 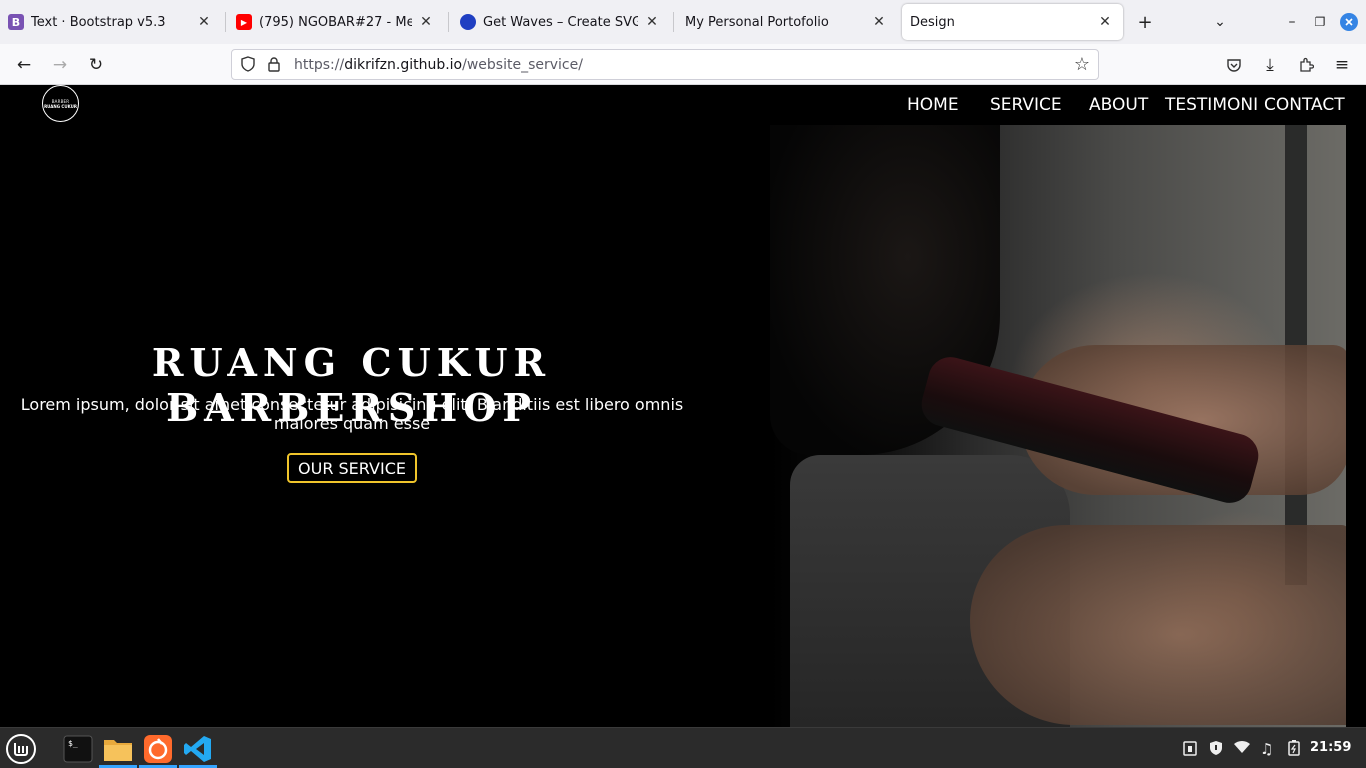 I want to click on tab-bootstrap: B Text · Bootstrap v5.3 ✕, so click(x=111, y=22).